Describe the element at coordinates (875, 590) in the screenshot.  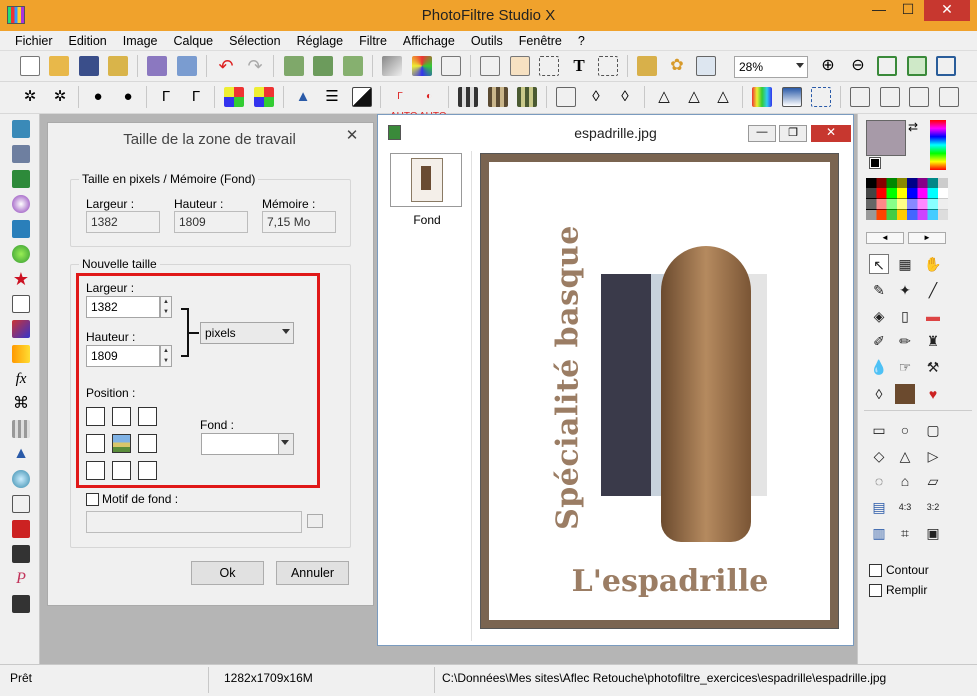
I see `remplir-checkbox` at that location.